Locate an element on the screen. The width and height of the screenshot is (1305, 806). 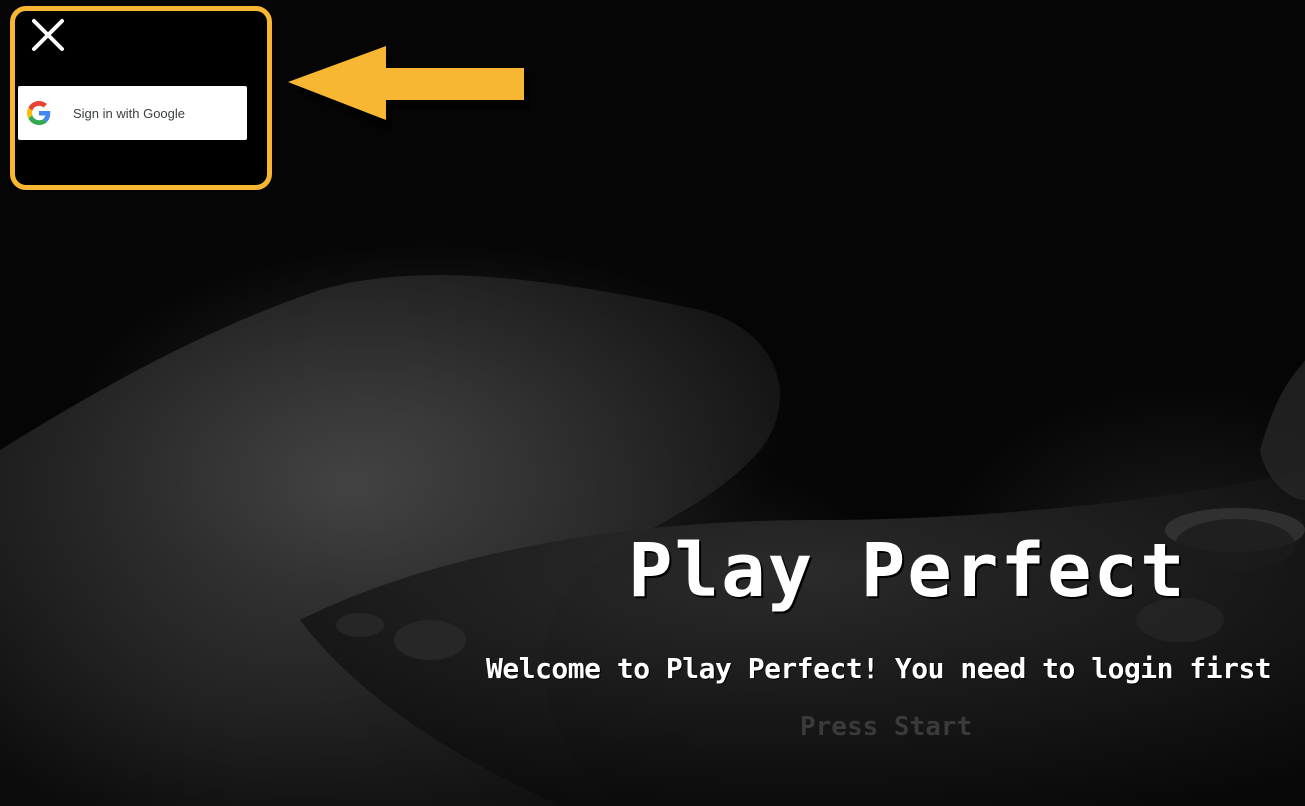
left-arrow-icon is located at coordinates (409, 89).